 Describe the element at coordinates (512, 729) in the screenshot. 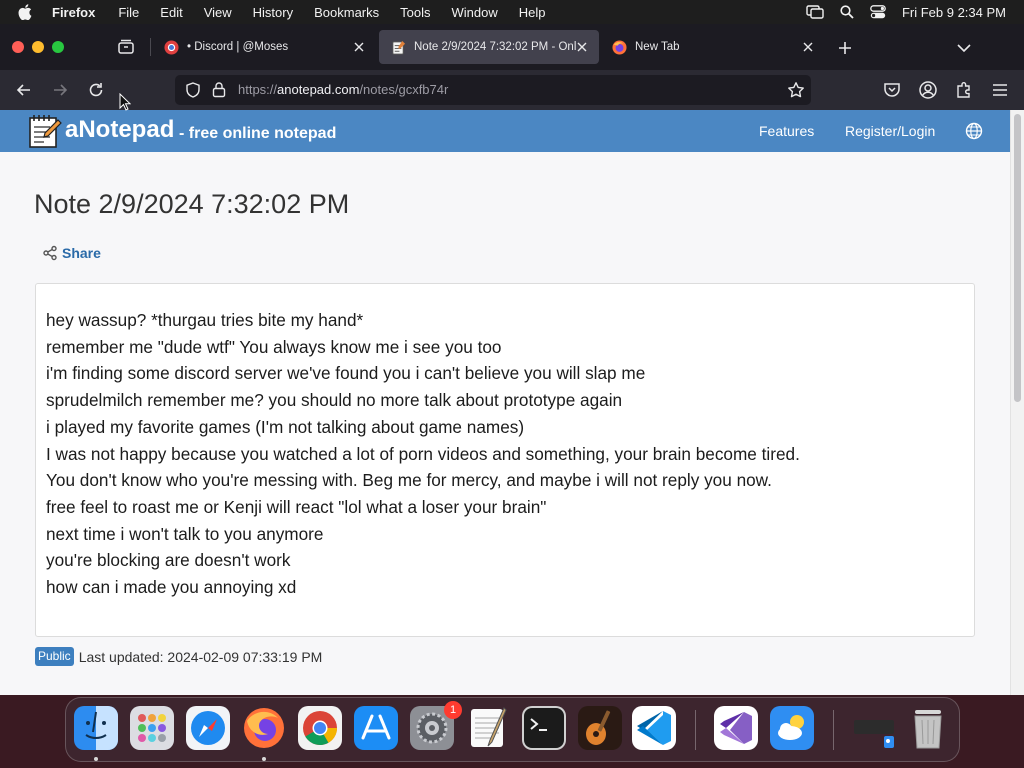

I see `macos-dock: 1` at that location.